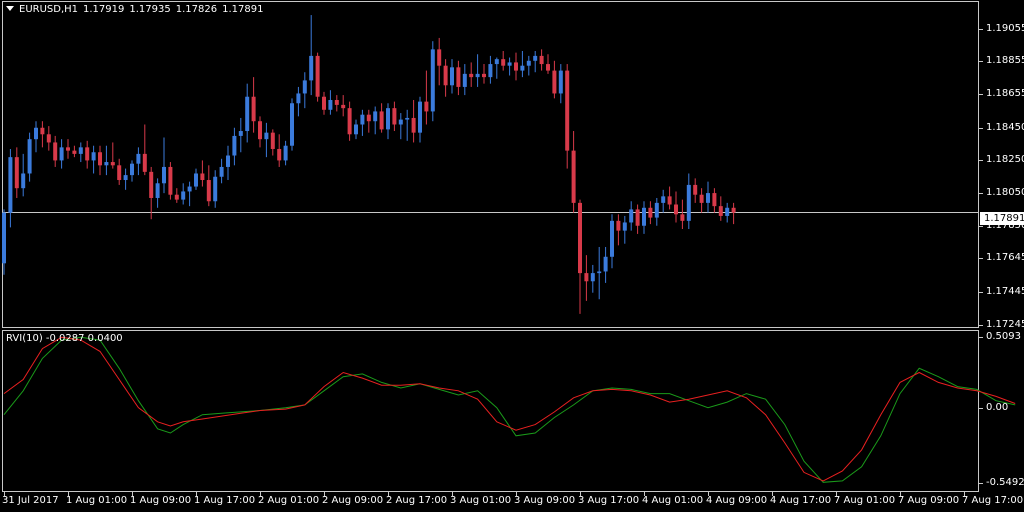  I want to click on time-axis-label: 31 Jul 2017, so click(30, 500).